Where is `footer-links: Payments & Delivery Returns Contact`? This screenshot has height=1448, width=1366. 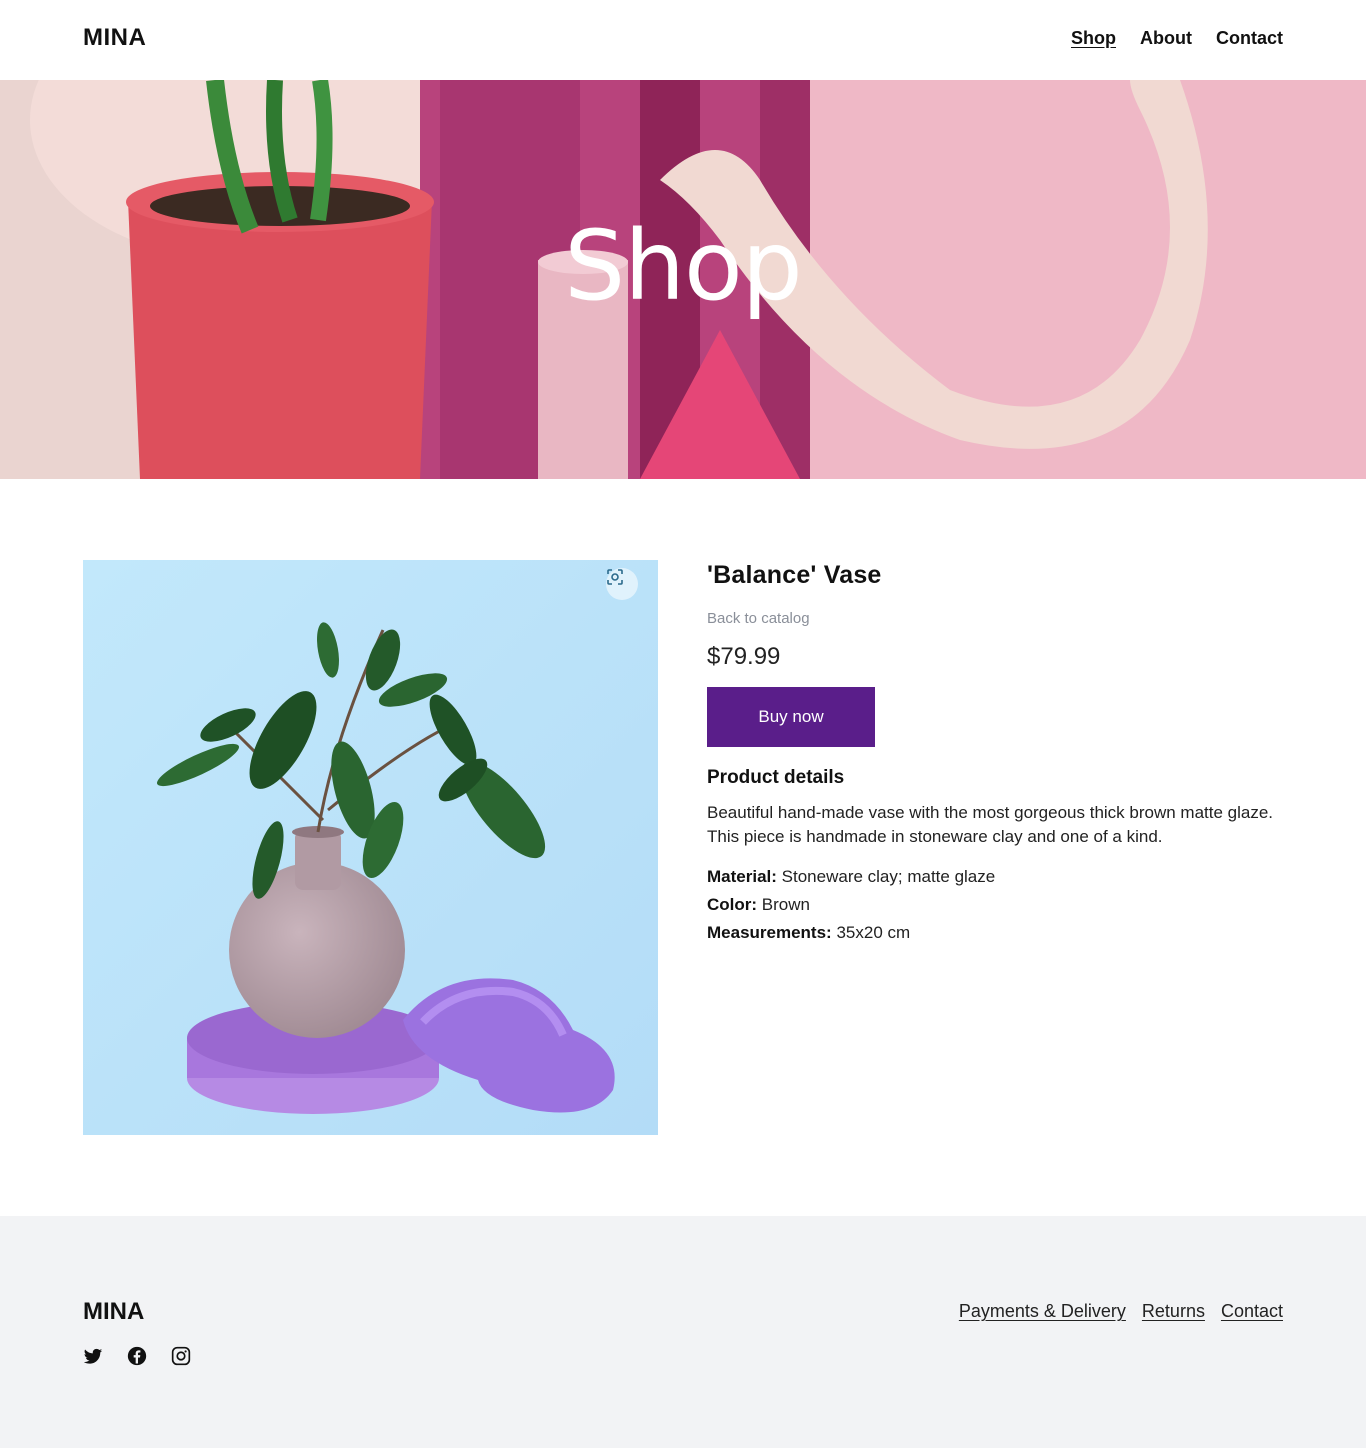 footer-links: Payments & Delivery Returns Contact is located at coordinates (1121, 1311).